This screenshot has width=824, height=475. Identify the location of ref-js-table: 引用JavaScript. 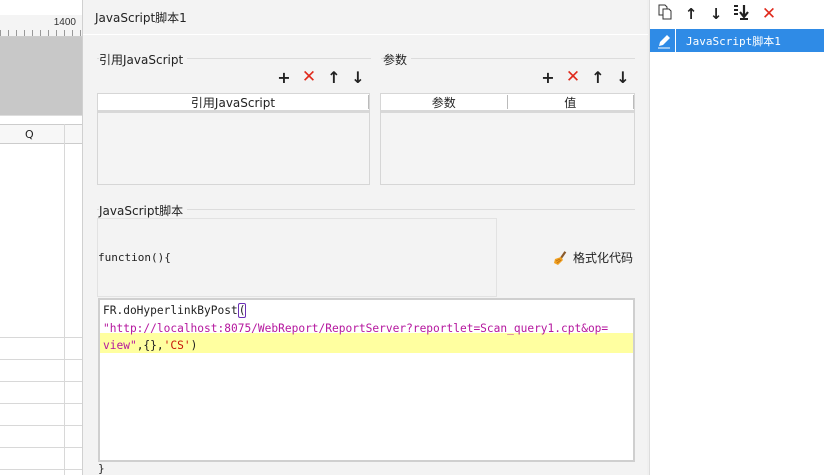
(233, 139).